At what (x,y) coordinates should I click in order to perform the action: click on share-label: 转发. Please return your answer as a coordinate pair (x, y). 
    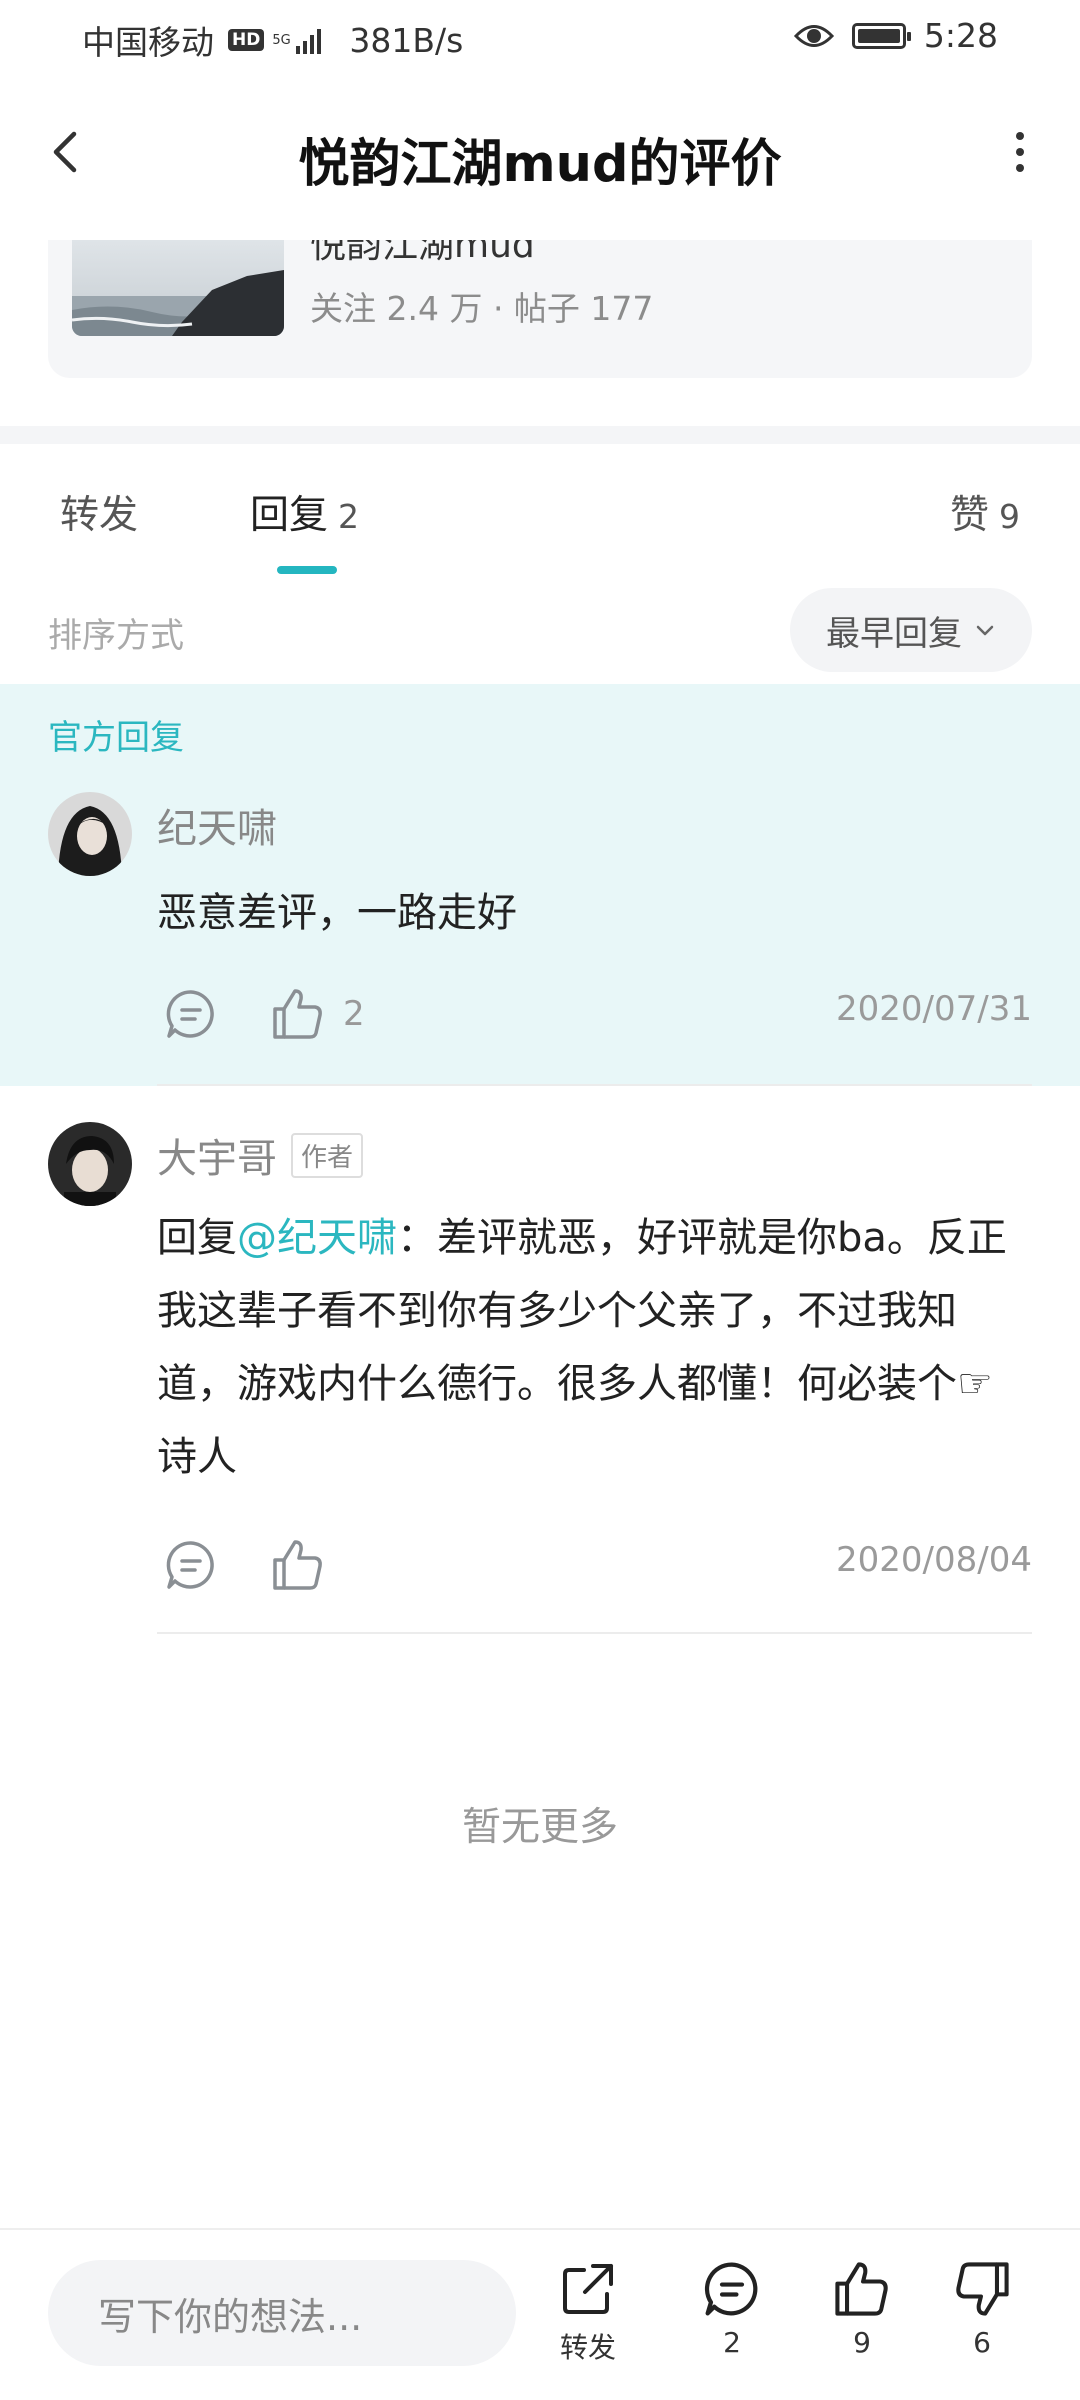
    Looking at the image, I should click on (587, 2347).